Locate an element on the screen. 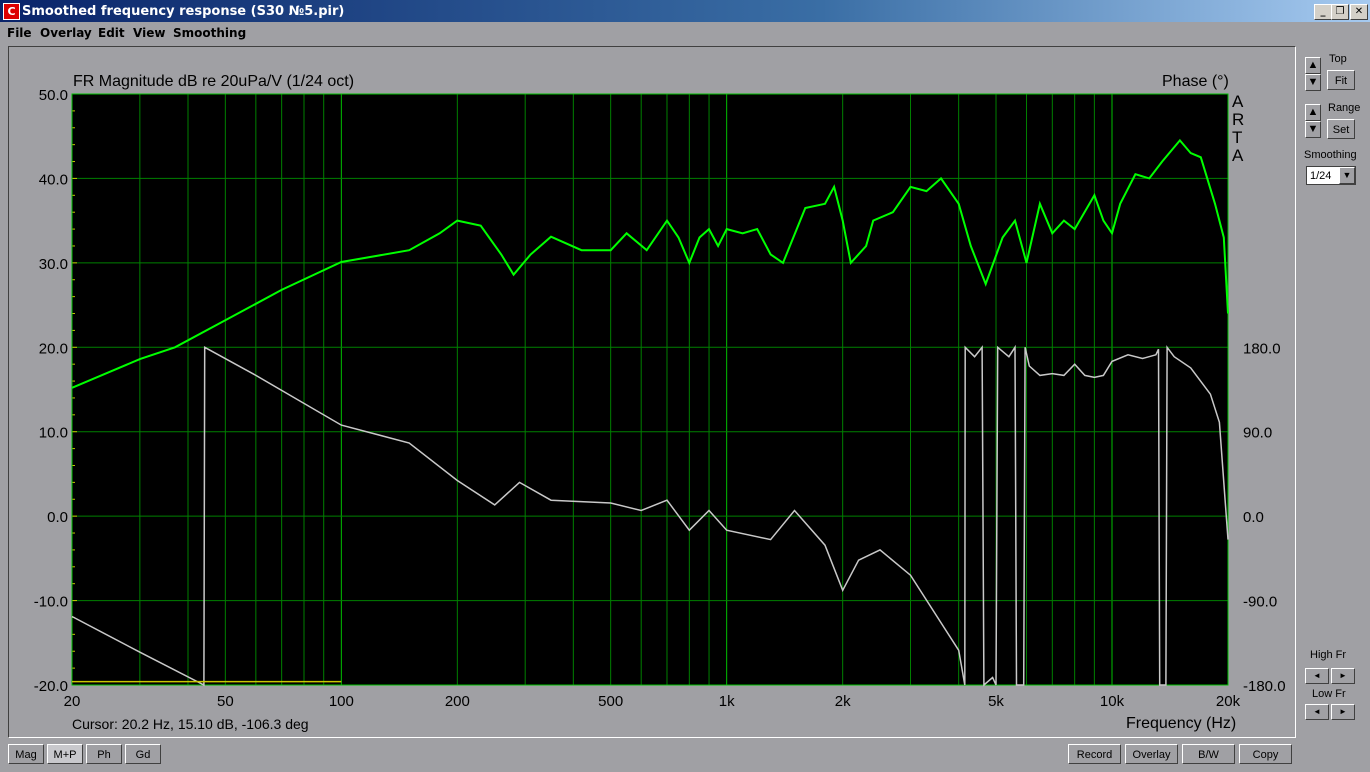 This screenshot has width=1370, height=772. smoothing-select: 1/24 ▼ is located at coordinates (1331, 175).